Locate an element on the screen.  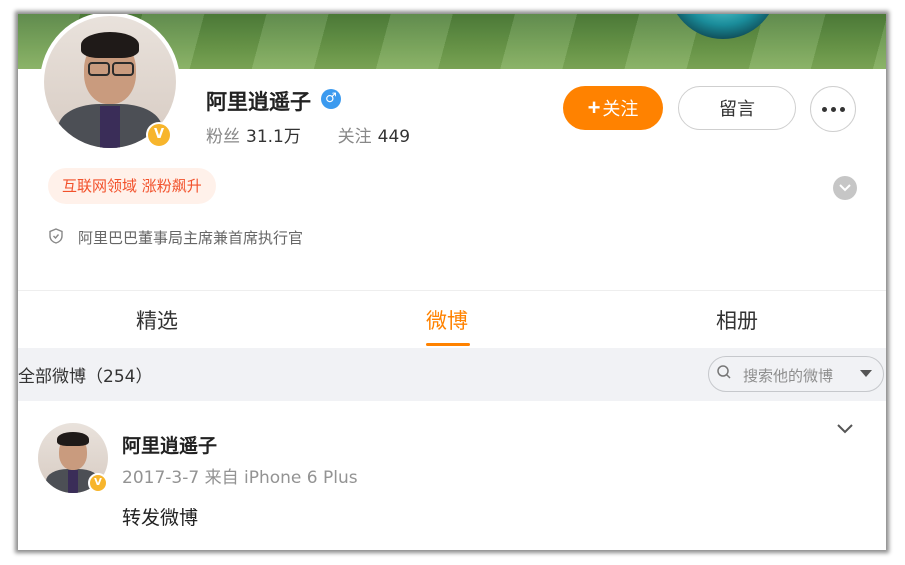
follow-label: 关注 is located at coordinates (620, 109).